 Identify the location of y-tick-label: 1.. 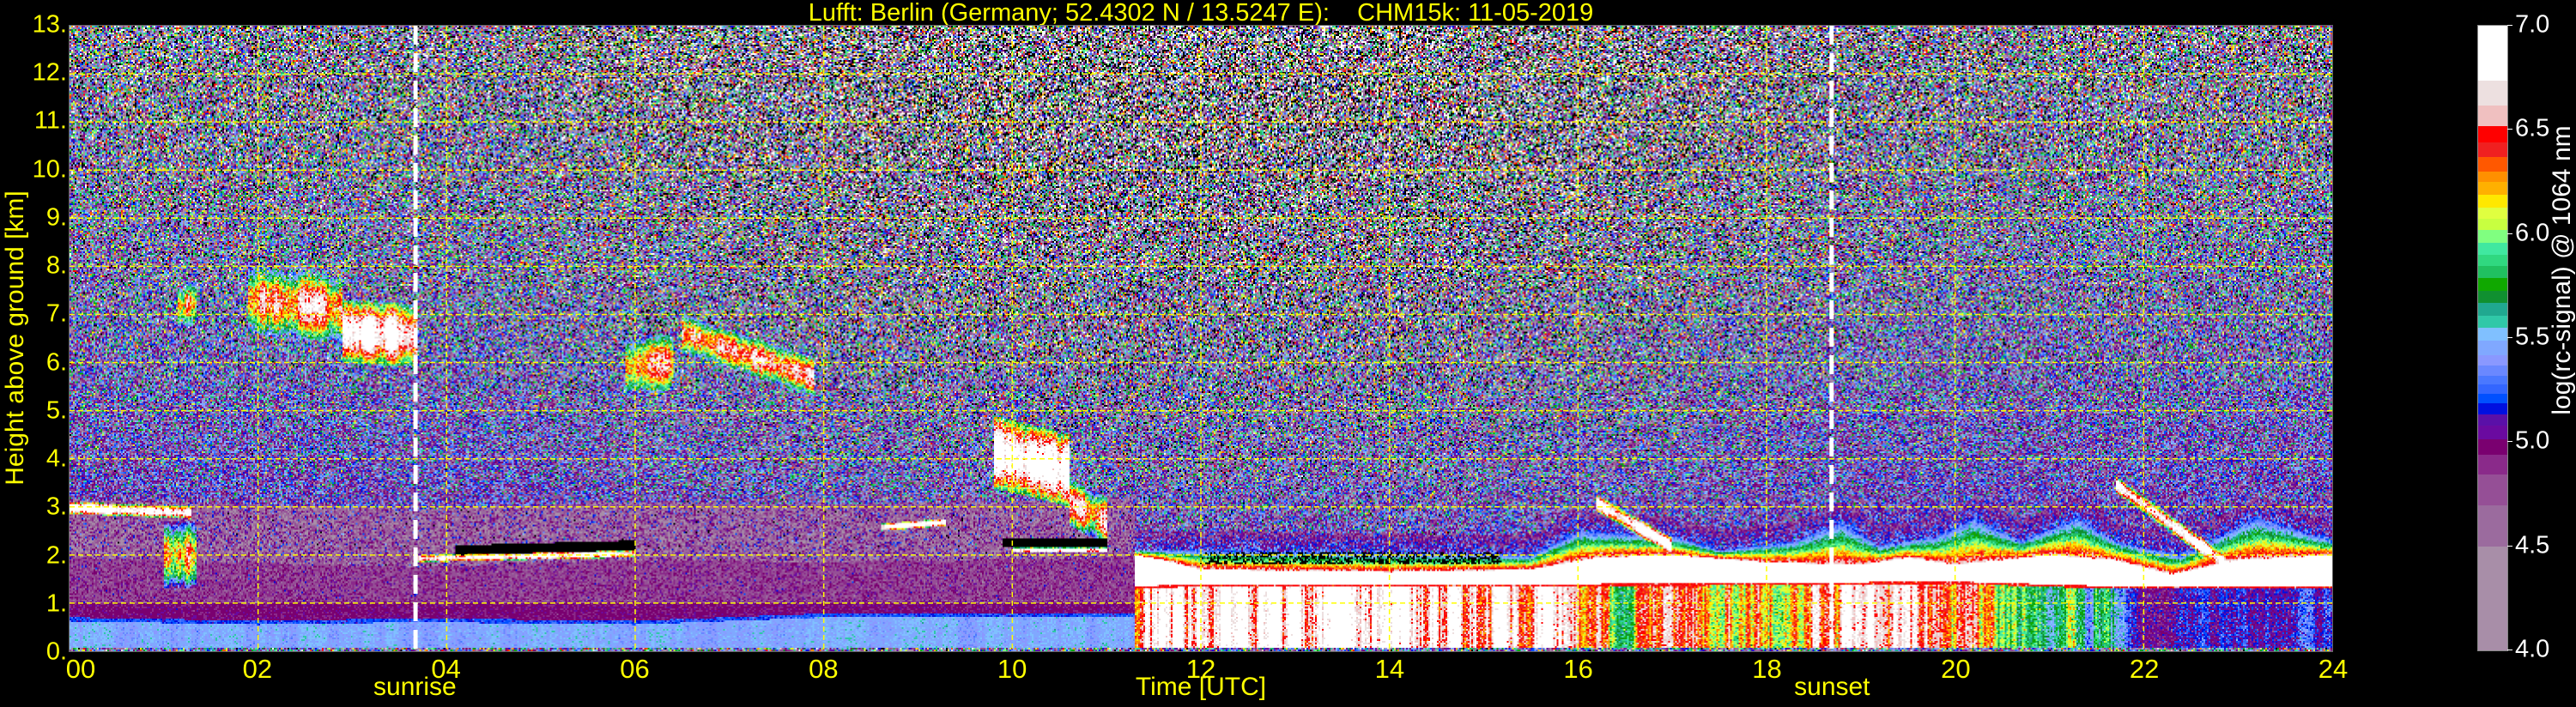
(56, 603).